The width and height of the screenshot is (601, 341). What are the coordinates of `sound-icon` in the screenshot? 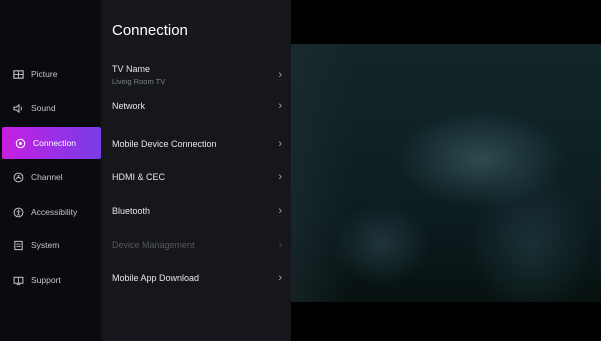 It's located at (18, 108).